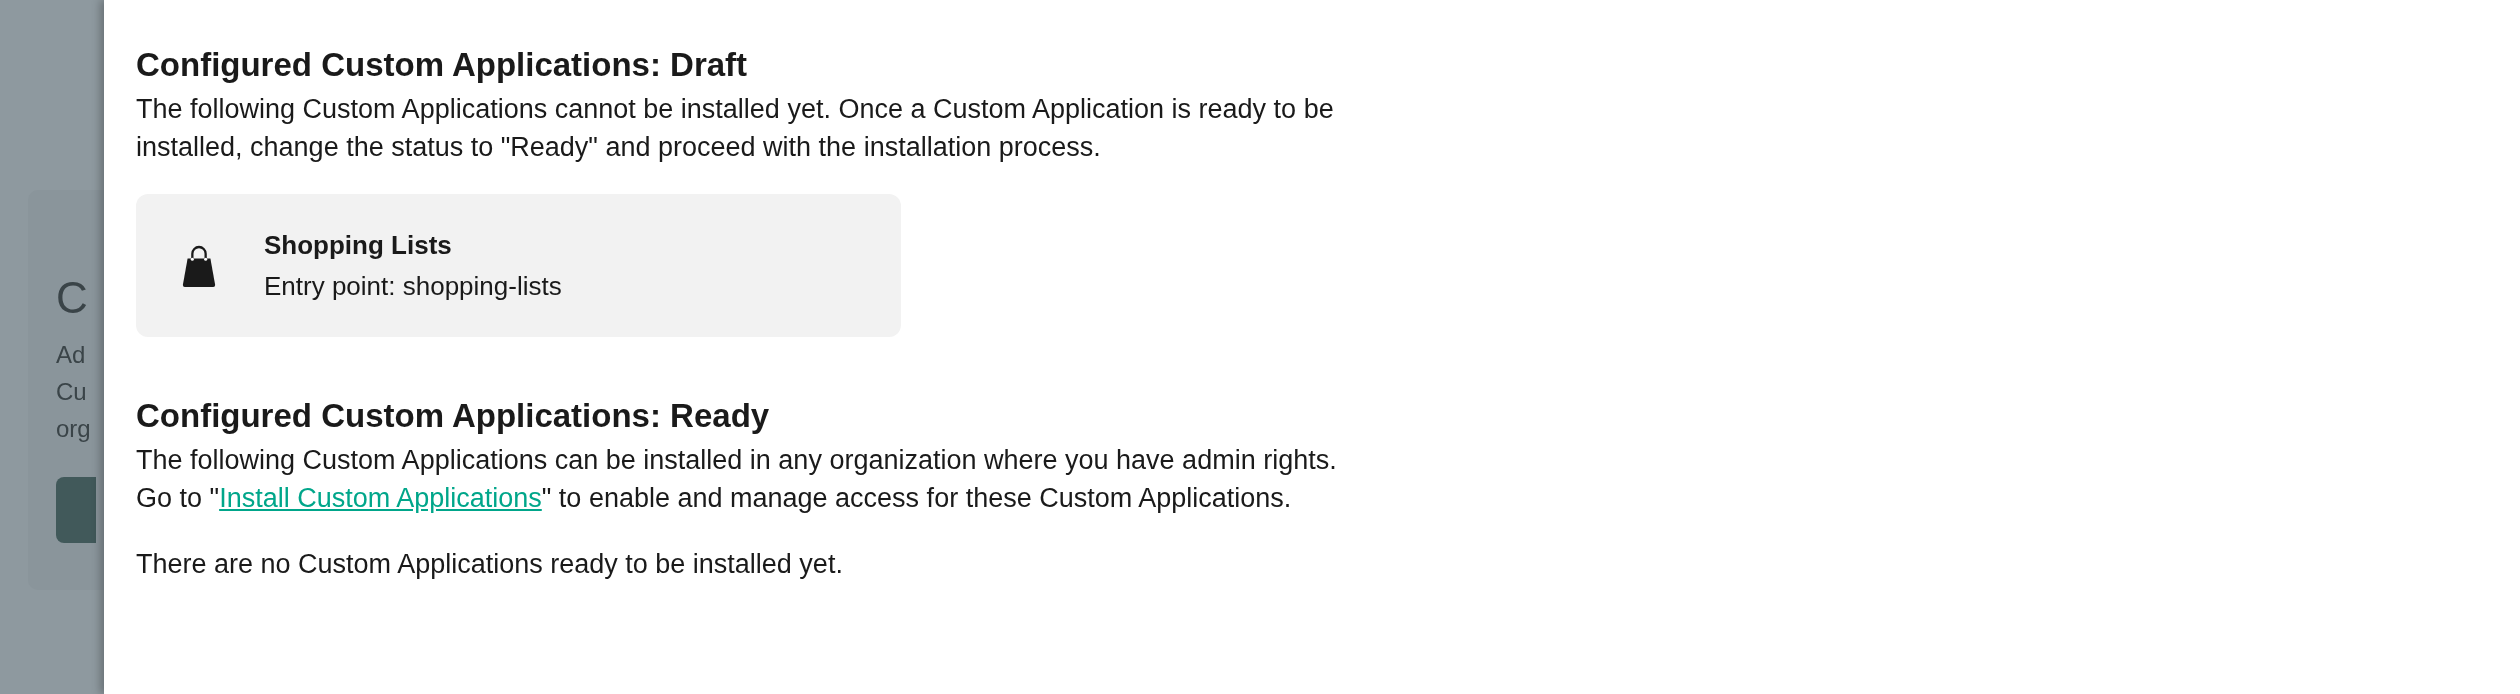 This screenshot has height=694, width=2520. What do you see at coordinates (71, 355) in the screenshot?
I see `background-text: Ad` at bounding box center [71, 355].